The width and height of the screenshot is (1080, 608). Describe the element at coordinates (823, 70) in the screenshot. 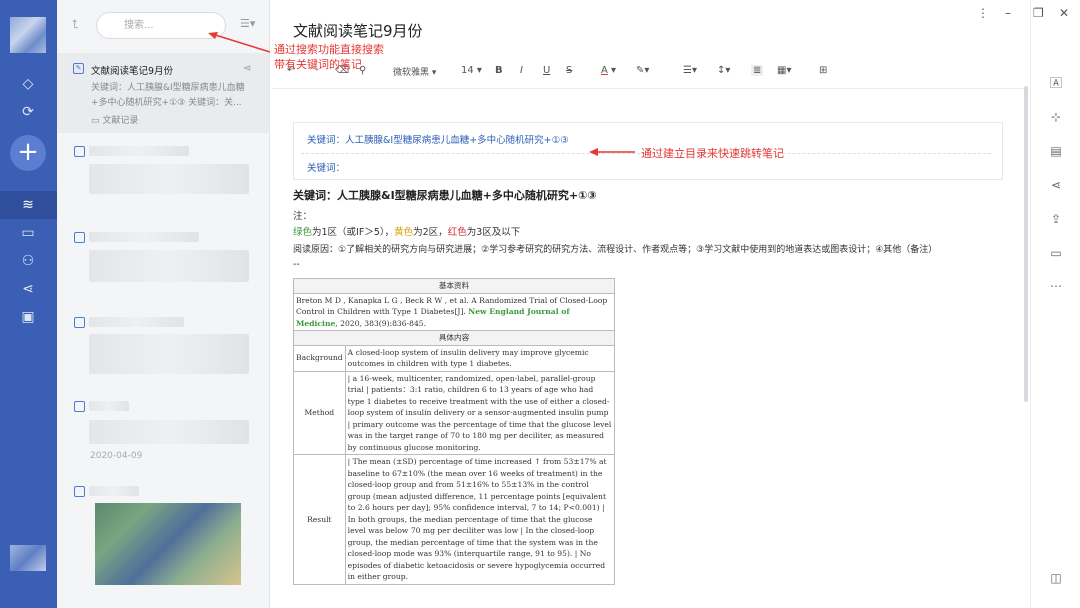

I see `insert-icon: ⊞` at that location.